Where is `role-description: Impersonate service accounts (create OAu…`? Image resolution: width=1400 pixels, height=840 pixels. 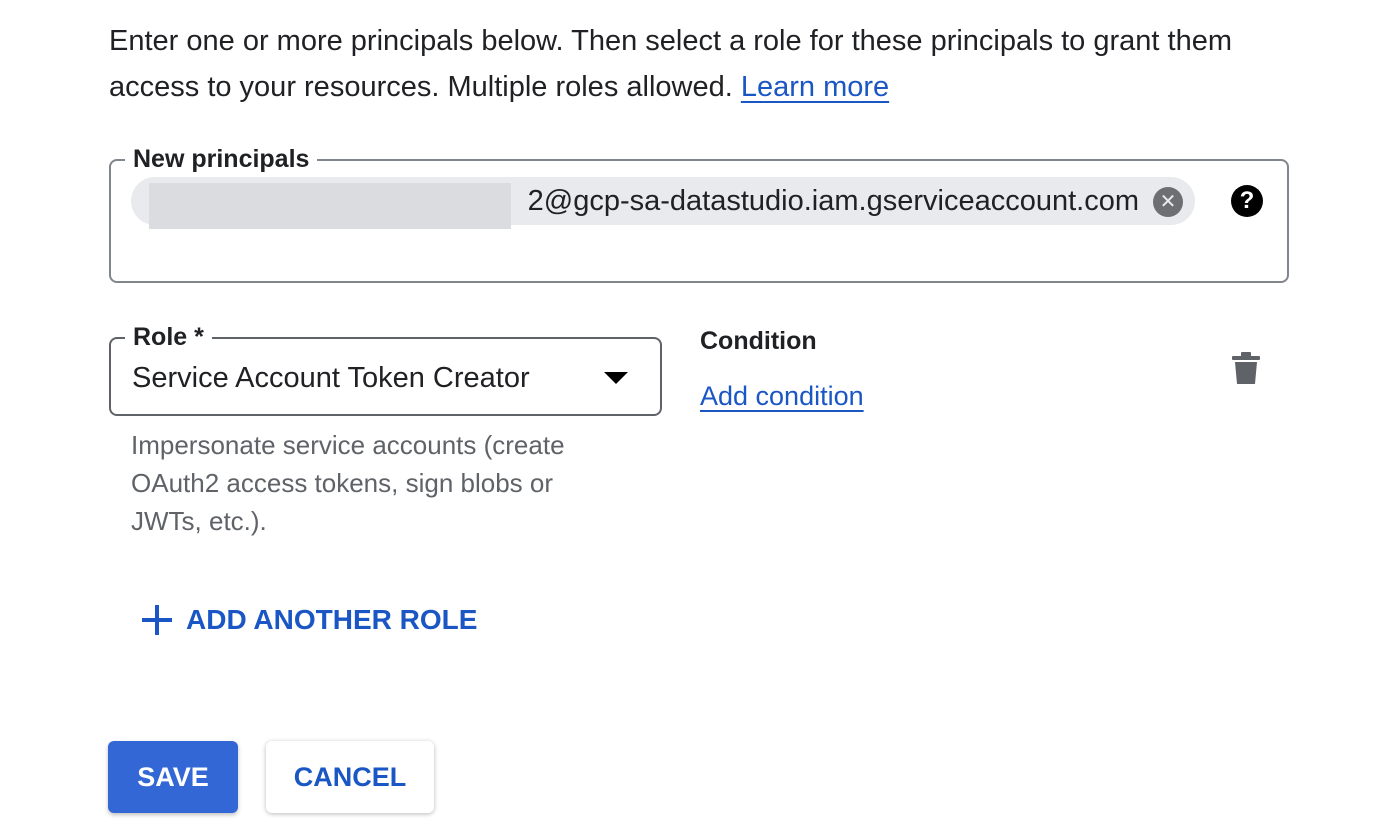
role-description: Impersonate service accounts (create OAu… is located at coordinates (348, 483).